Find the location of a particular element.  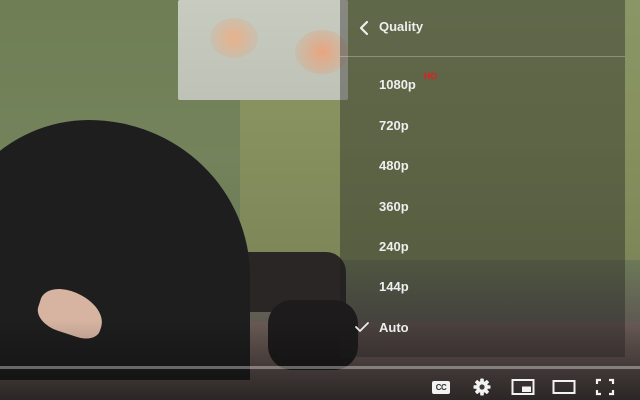

checkmark-icon is located at coordinates (362, 327).